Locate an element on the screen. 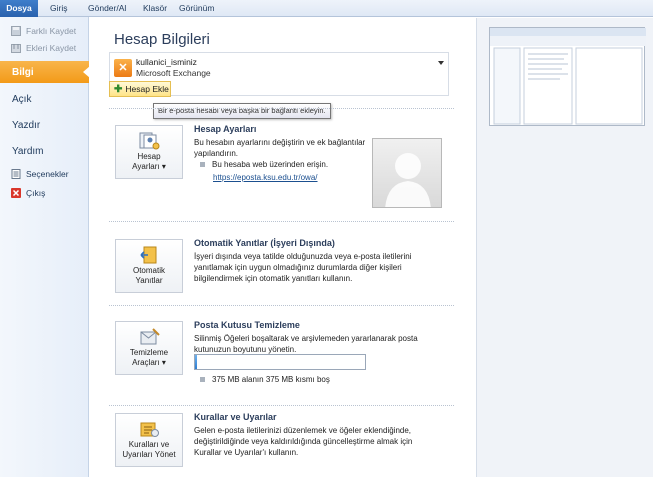 The height and width of the screenshot is (477, 653). tab-giris: Giriş is located at coordinates (58, 8).